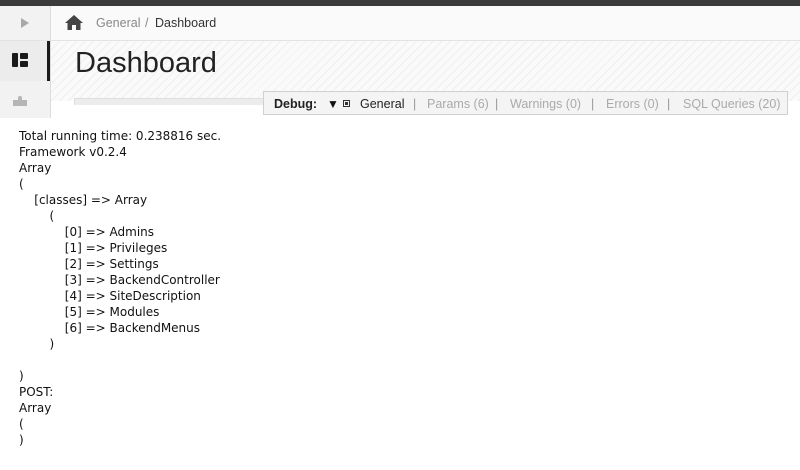 This screenshot has width=800, height=470. Describe the element at coordinates (632, 104) in the screenshot. I see `tab-errors: Errors (0)` at that location.